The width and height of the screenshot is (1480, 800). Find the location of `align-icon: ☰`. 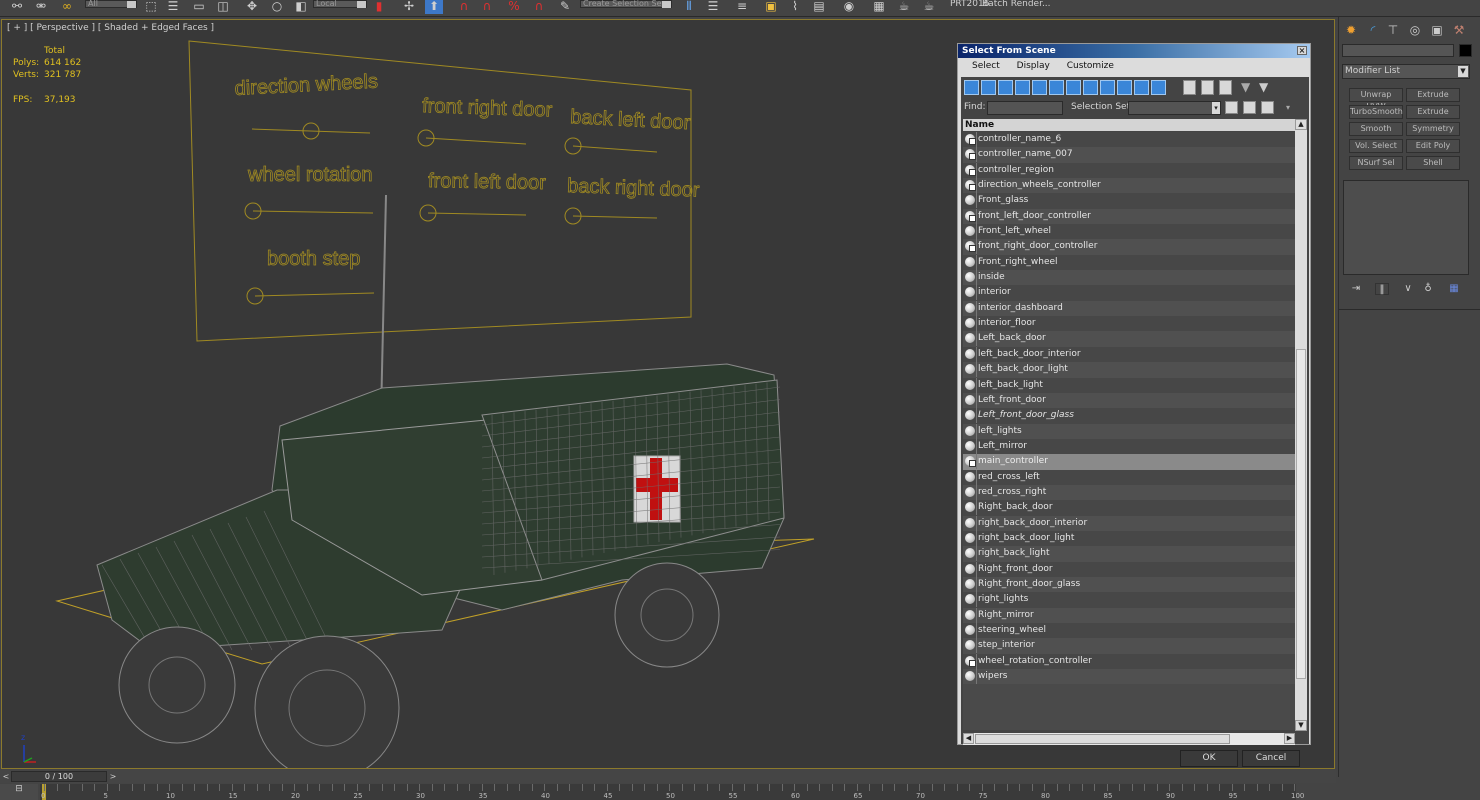

align-icon: ☰ is located at coordinates (713, 7).